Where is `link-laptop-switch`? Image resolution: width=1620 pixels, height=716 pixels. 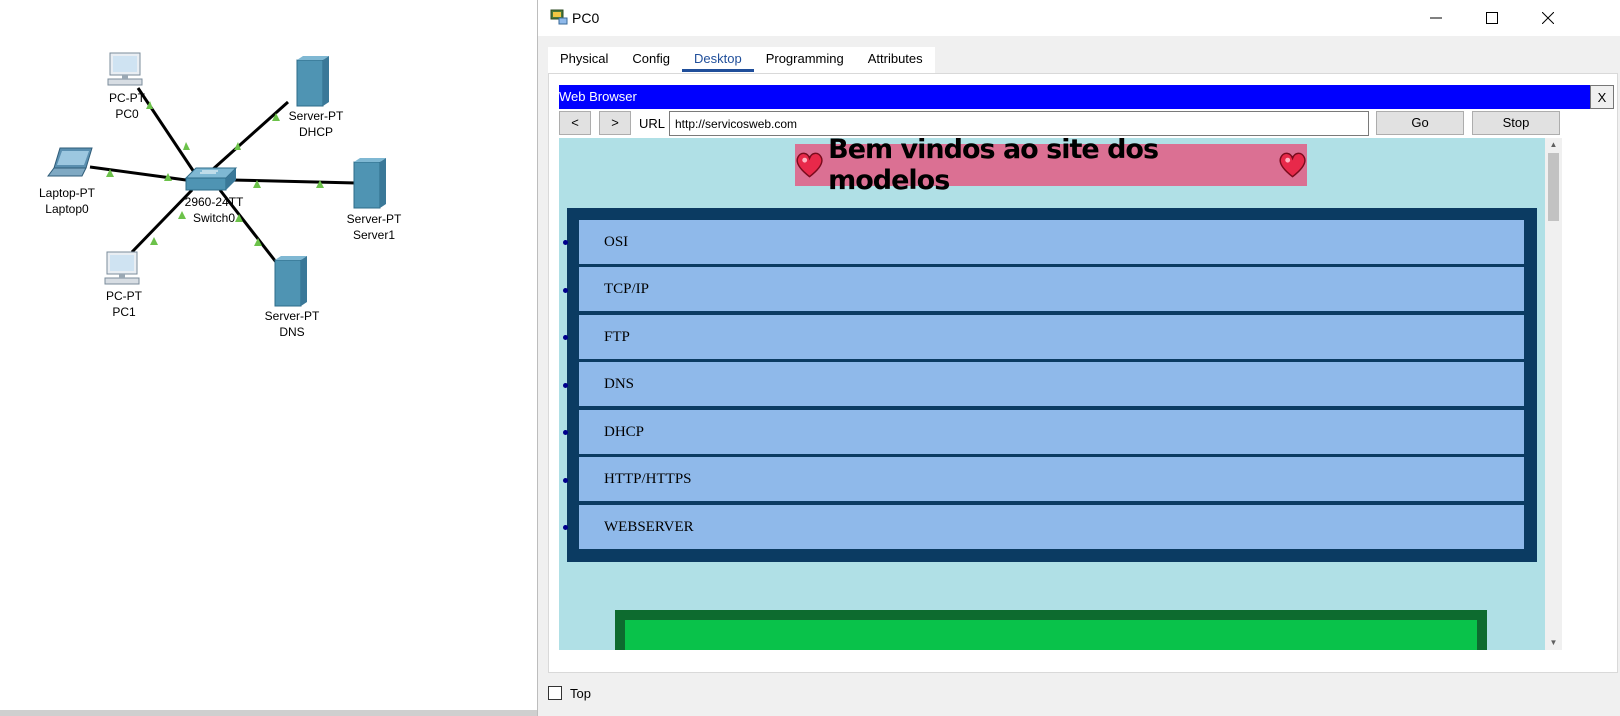
link-laptop-switch is located at coordinates (138, 173).